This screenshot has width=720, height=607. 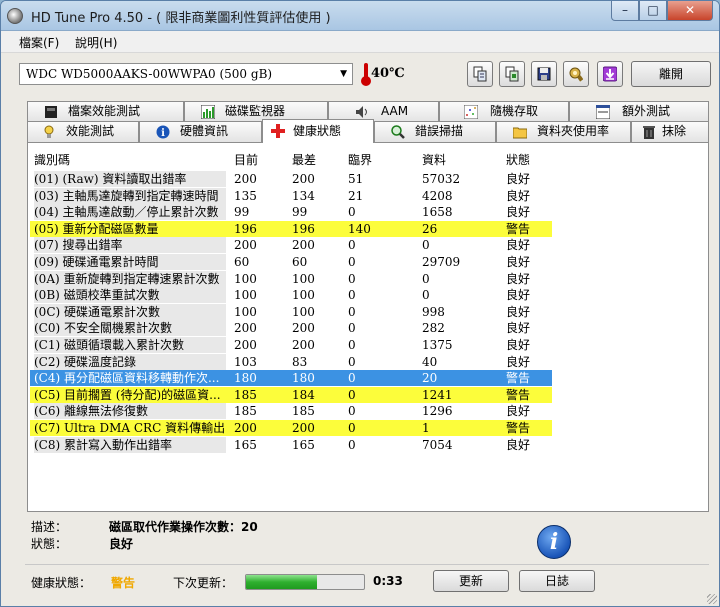 I want to click on tab-label: 資料夾使用率, so click(x=573, y=131).